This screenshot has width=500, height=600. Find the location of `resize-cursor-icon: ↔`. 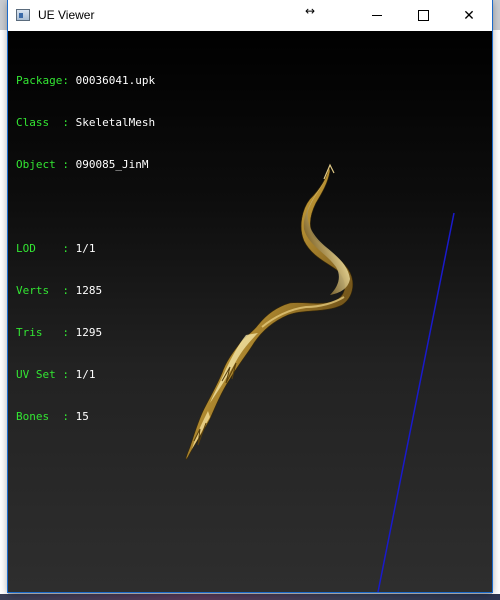

resize-cursor-icon: ↔ is located at coordinates (310, 11).